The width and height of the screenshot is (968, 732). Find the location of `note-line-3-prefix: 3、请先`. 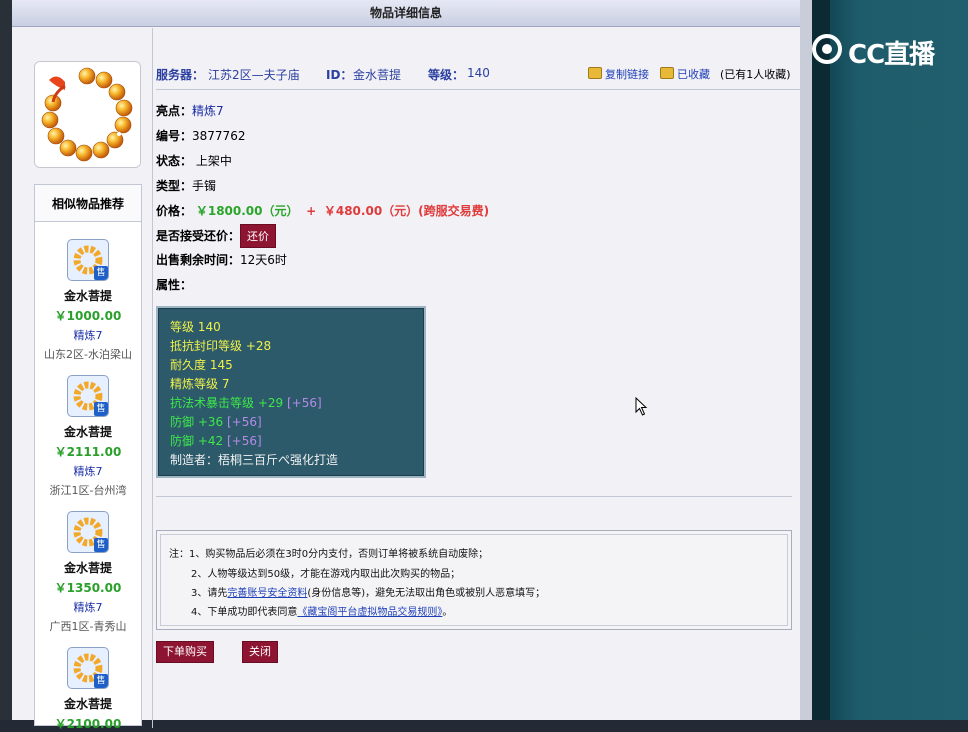

note-line-3-prefix: 3、请先 is located at coordinates (209, 593).